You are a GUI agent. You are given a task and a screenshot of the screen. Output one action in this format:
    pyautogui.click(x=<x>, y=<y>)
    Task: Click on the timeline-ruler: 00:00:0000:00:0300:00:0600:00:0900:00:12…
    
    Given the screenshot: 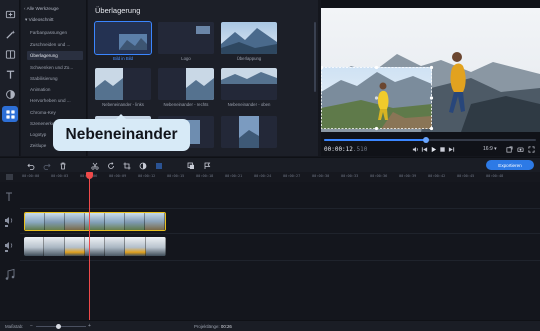 What is the action you would take?
    pyautogui.click(x=270, y=177)
    